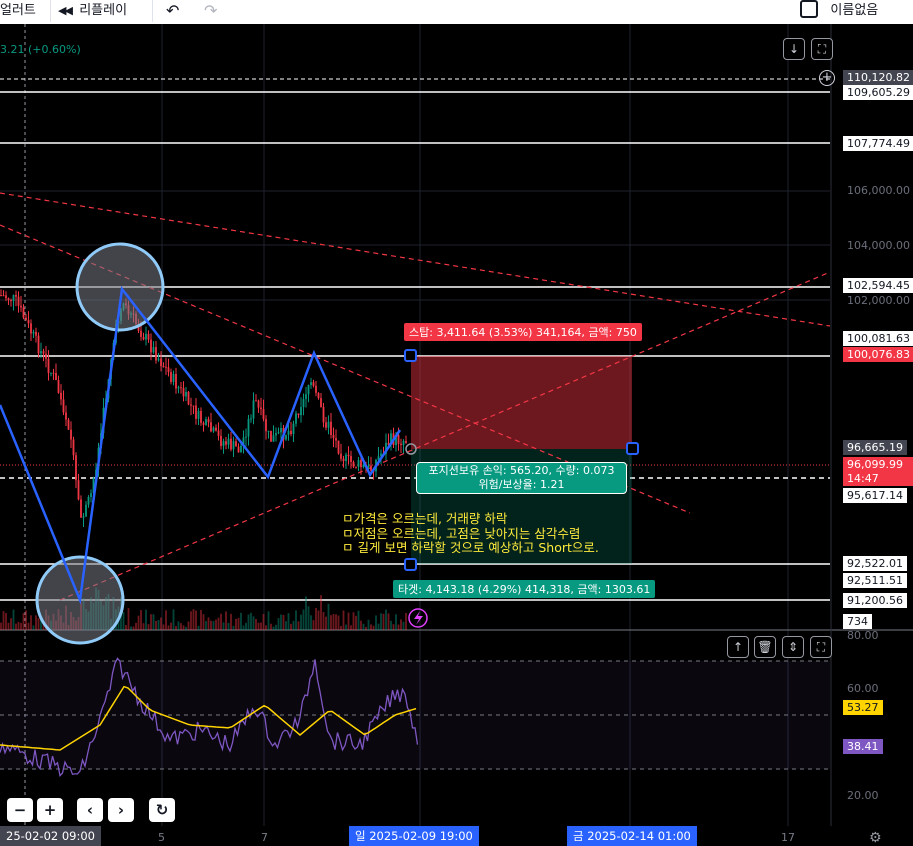  Describe the element at coordinates (20, 810) in the screenshot. I see `zoom-out-button: −` at that location.